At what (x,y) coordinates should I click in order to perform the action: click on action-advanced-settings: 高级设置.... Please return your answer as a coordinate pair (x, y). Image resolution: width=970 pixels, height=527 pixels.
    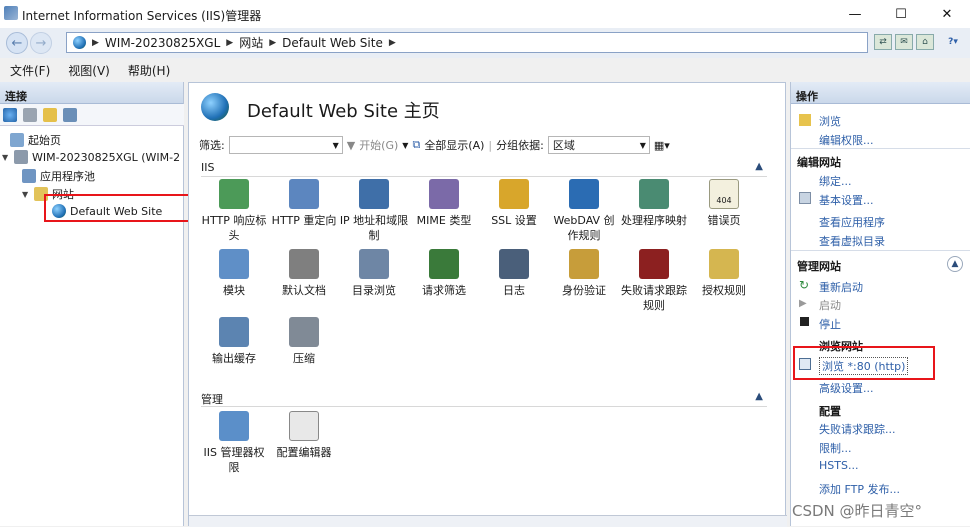
    Looking at the image, I should click on (846, 388).